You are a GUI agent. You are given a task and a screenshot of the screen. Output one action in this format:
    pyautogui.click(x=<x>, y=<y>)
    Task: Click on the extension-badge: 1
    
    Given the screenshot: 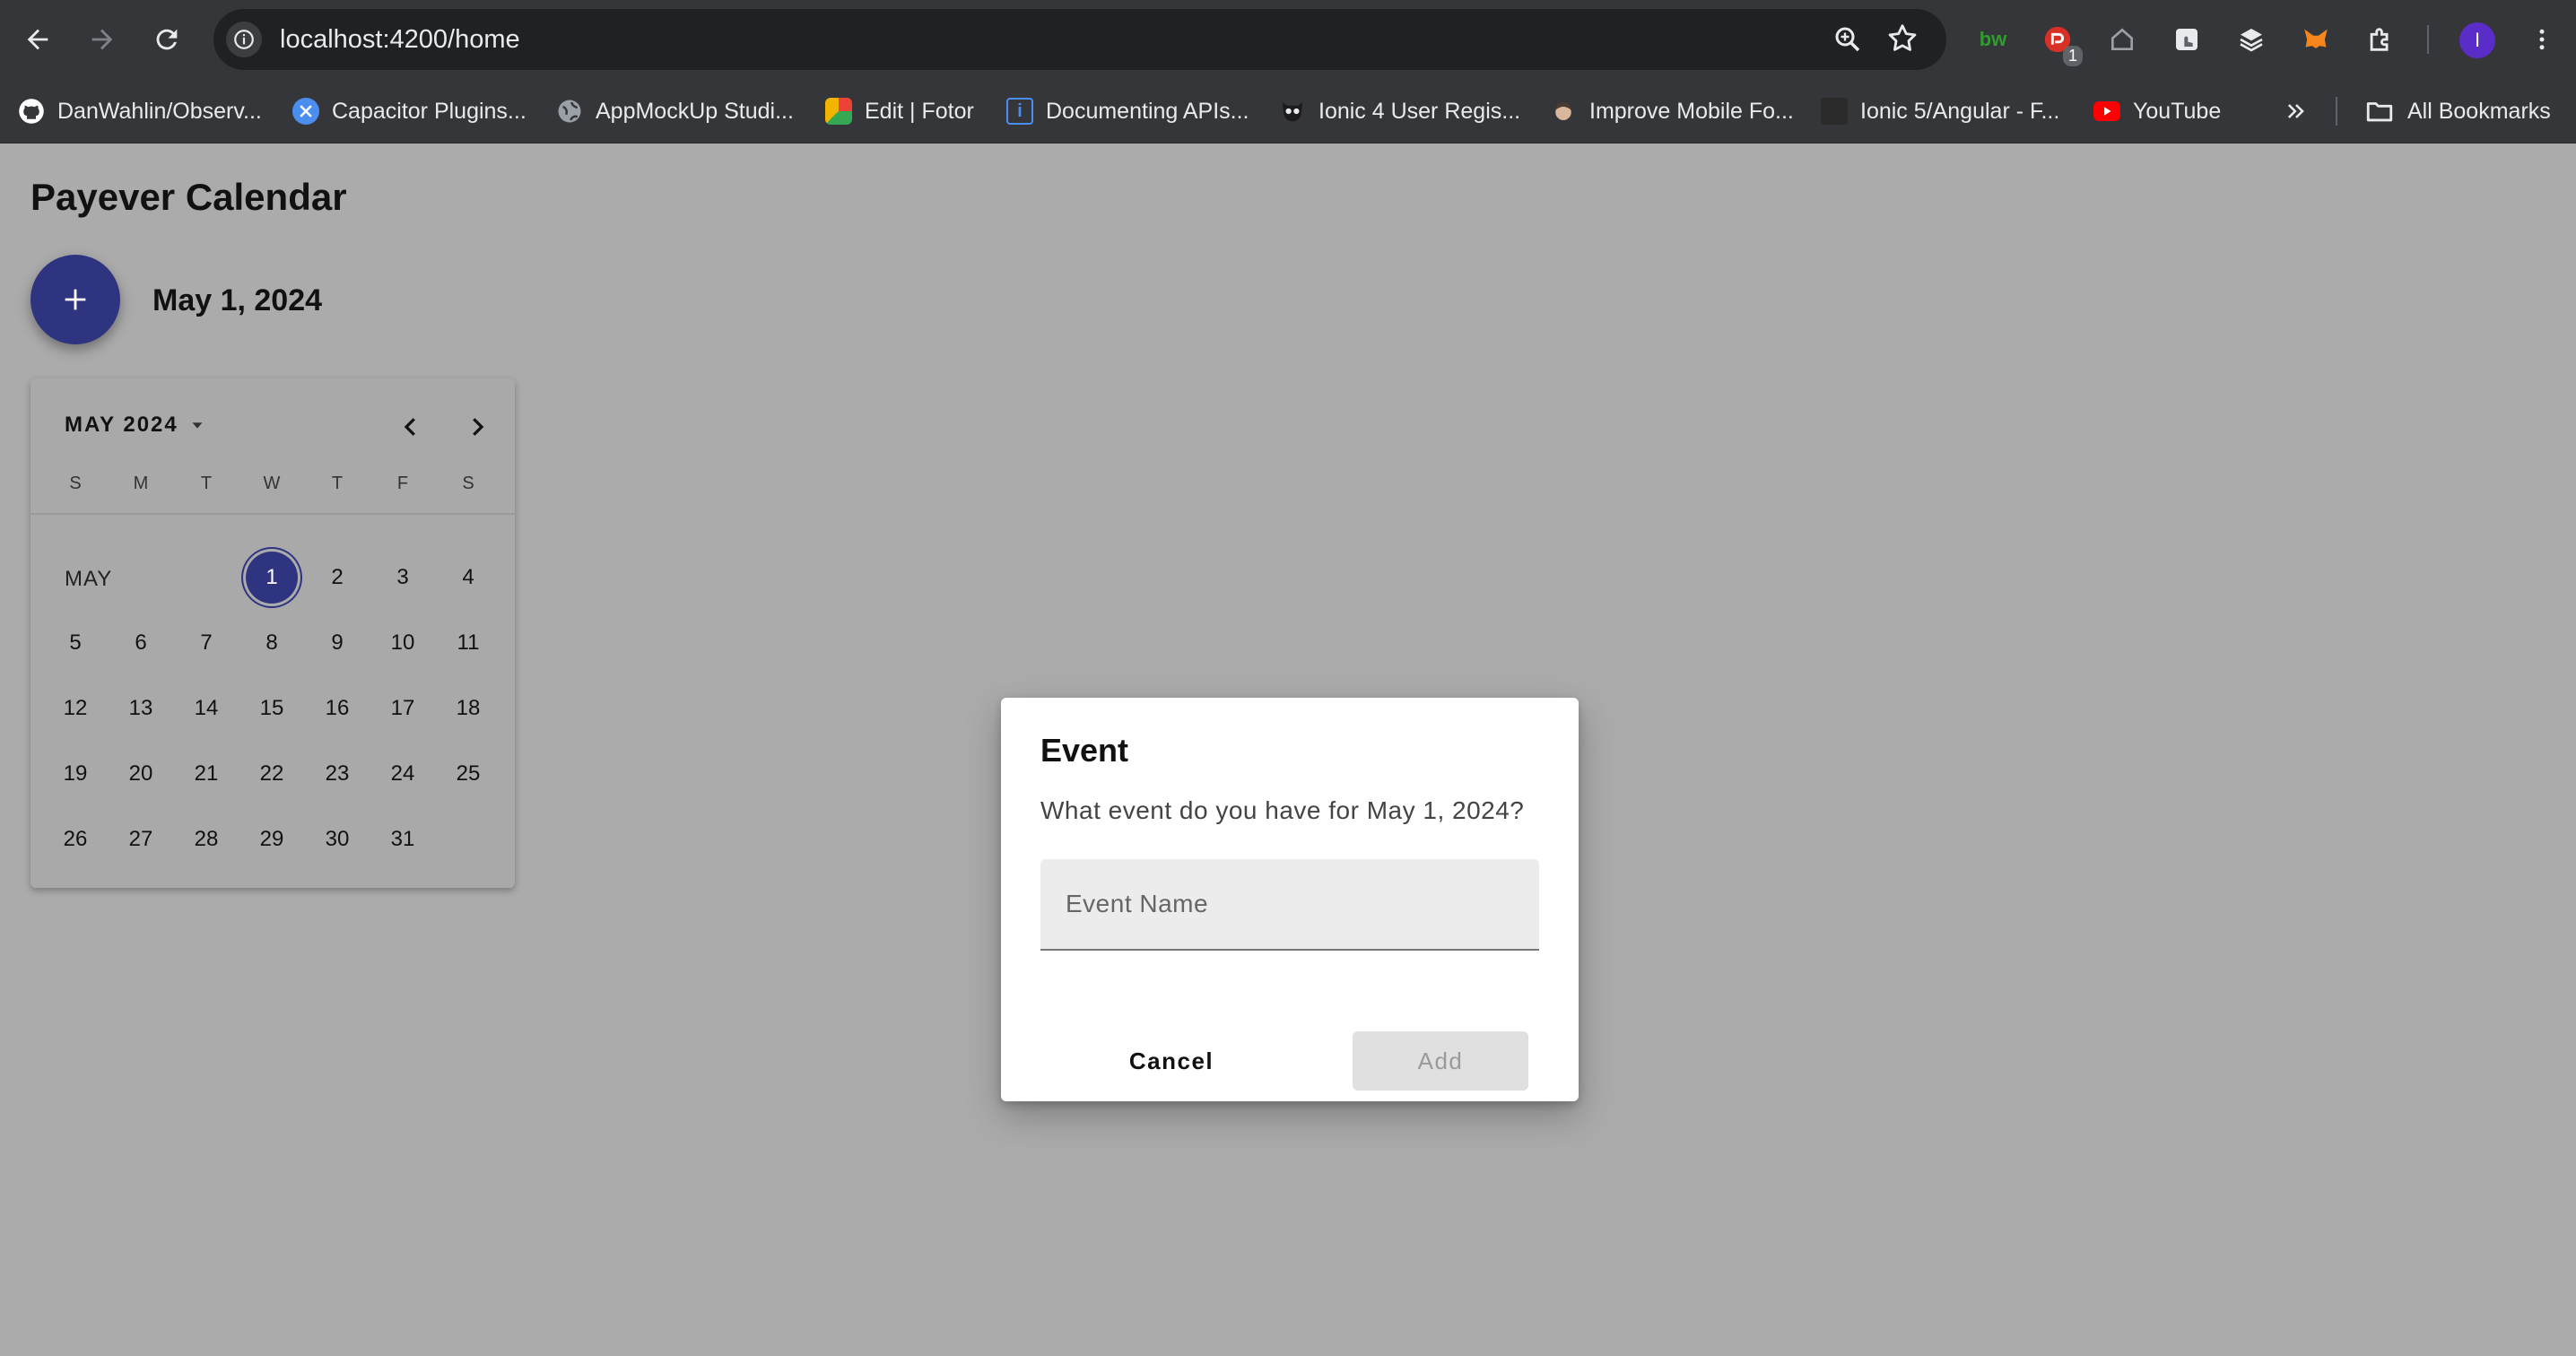 What is the action you would take?
    pyautogui.click(x=2072, y=56)
    